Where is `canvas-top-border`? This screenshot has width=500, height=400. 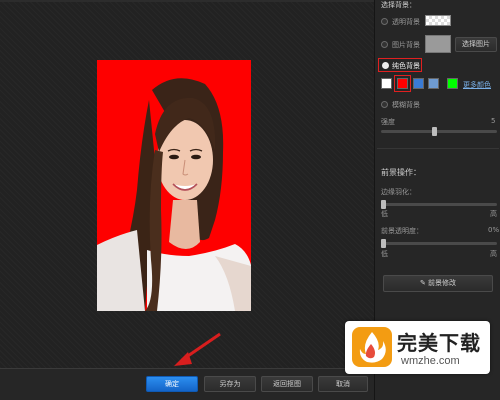 canvas-top-border is located at coordinates (187, 1).